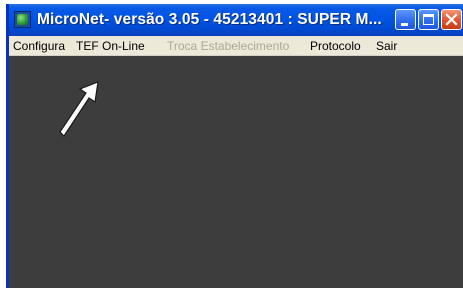 The image size is (463, 288). I want to click on menu-sair: Sair, so click(386, 46).